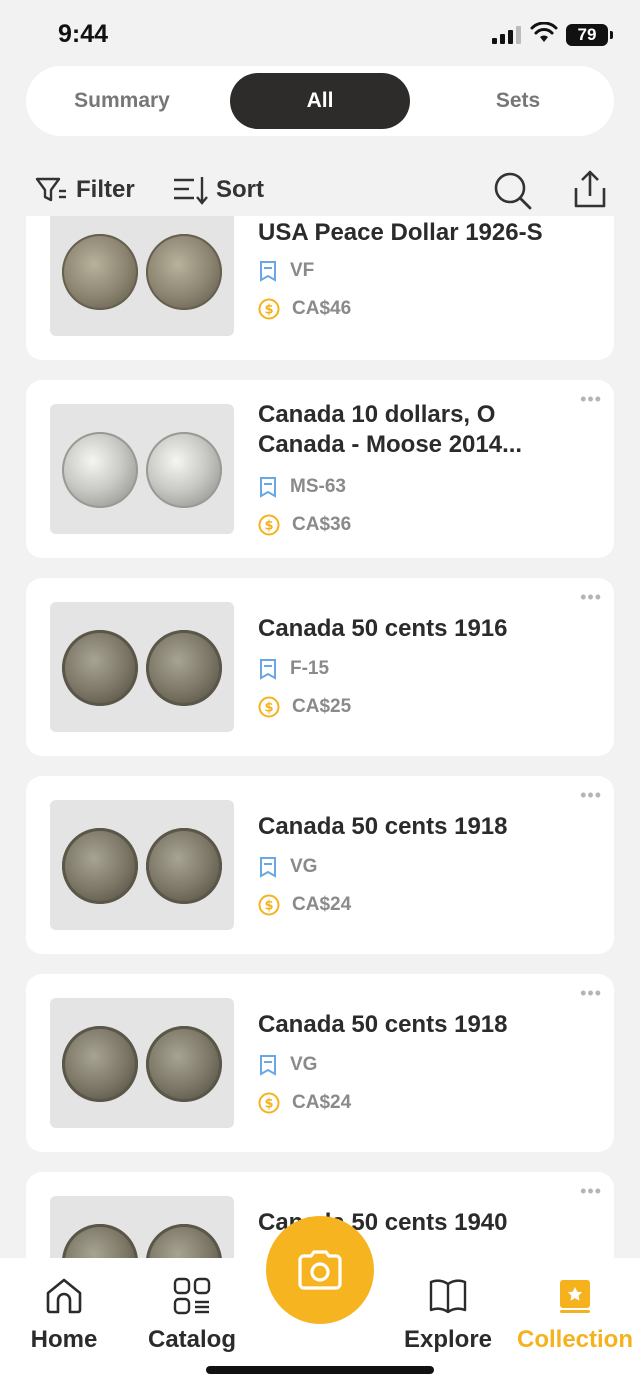 Image resolution: width=640 pixels, height=1386 pixels. What do you see at coordinates (318, 486) in the screenshot?
I see `grade-value: MS-63` at bounding box center [318, 486].